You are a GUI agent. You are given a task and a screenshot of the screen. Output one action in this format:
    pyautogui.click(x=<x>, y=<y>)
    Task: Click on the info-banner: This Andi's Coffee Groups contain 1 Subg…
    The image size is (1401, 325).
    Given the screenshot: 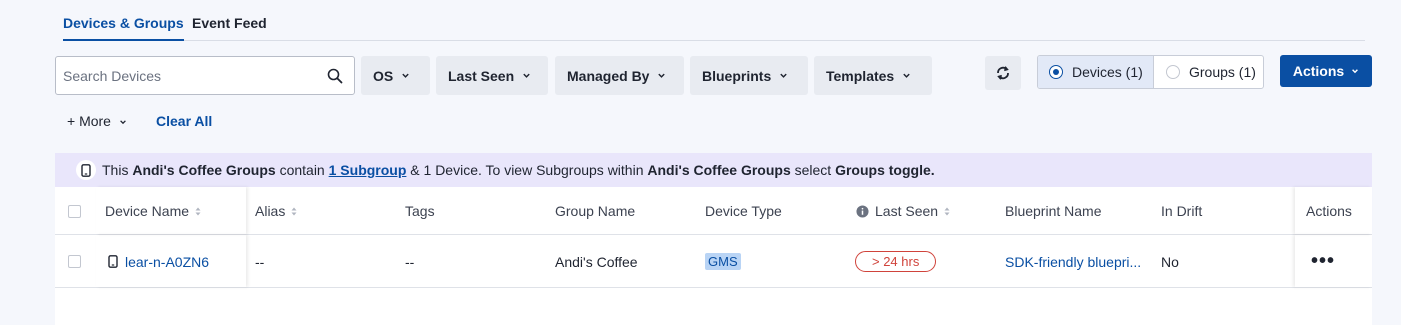 What is the action you would take?
    pyautogui.click(x=713, y=170)
    